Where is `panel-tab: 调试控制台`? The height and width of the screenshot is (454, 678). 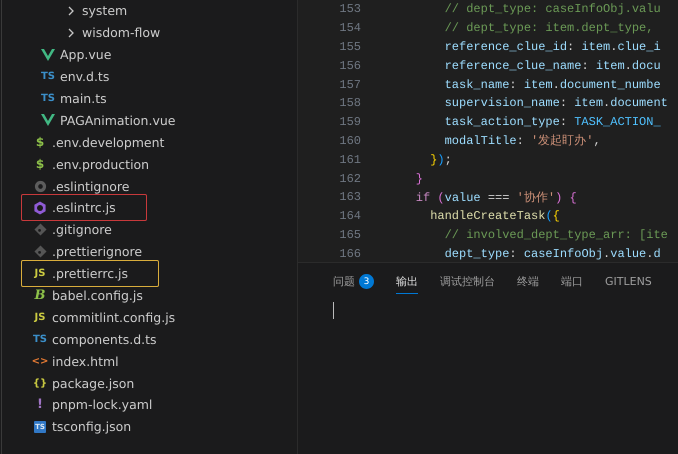
panel-tab: 调试控制台 is located at coordinates (467, 282).